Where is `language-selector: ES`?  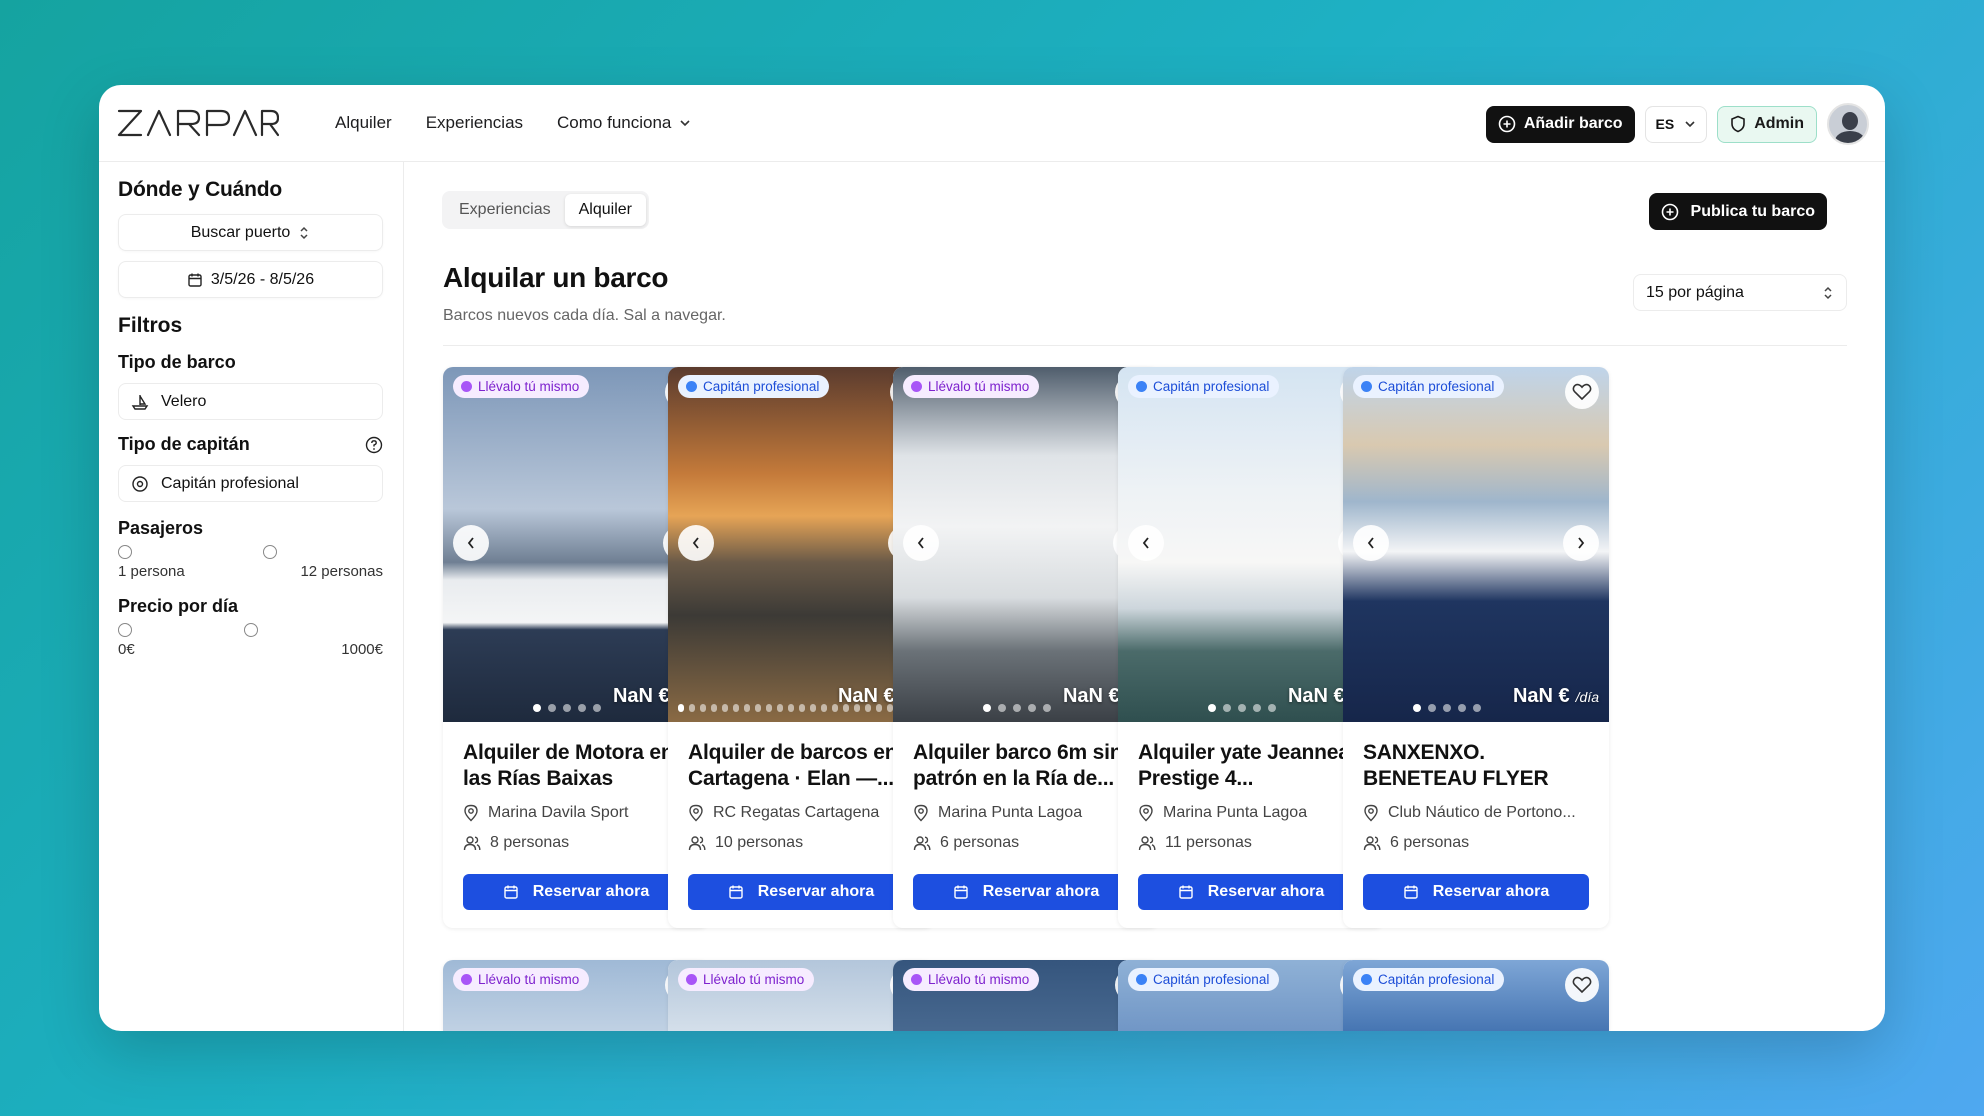
language-selector: ES is located at coordinates (1676, 124).